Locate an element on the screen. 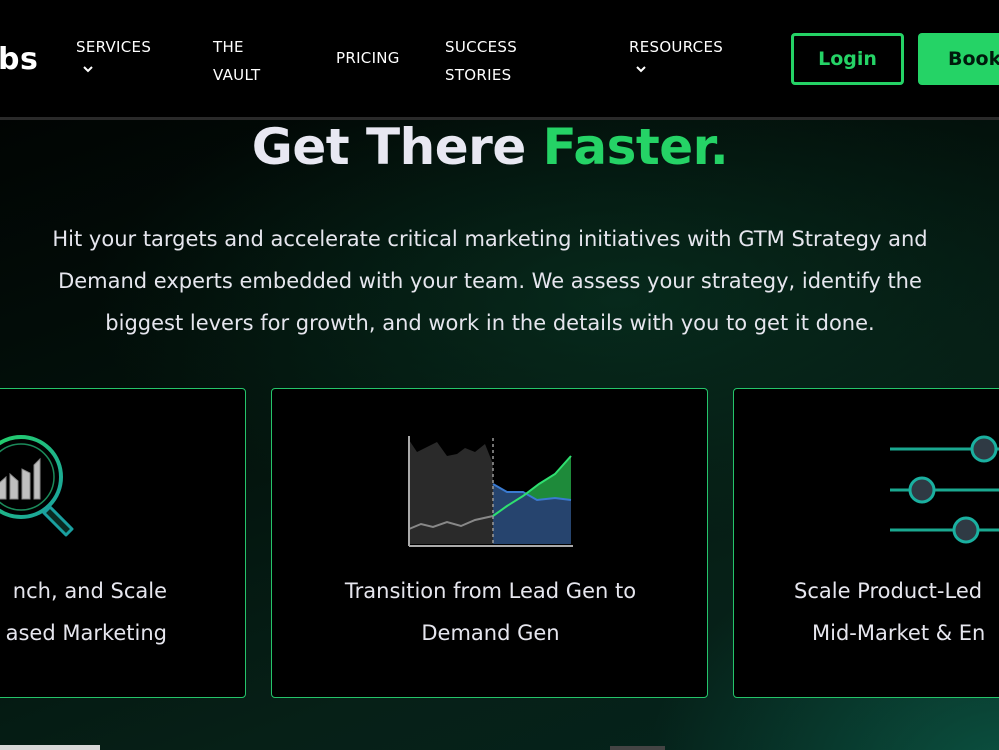 This screenshot has height=750, width=999. card-title: Transition from Lead Gen to Demand Gen is located at coordinates (490, 612).